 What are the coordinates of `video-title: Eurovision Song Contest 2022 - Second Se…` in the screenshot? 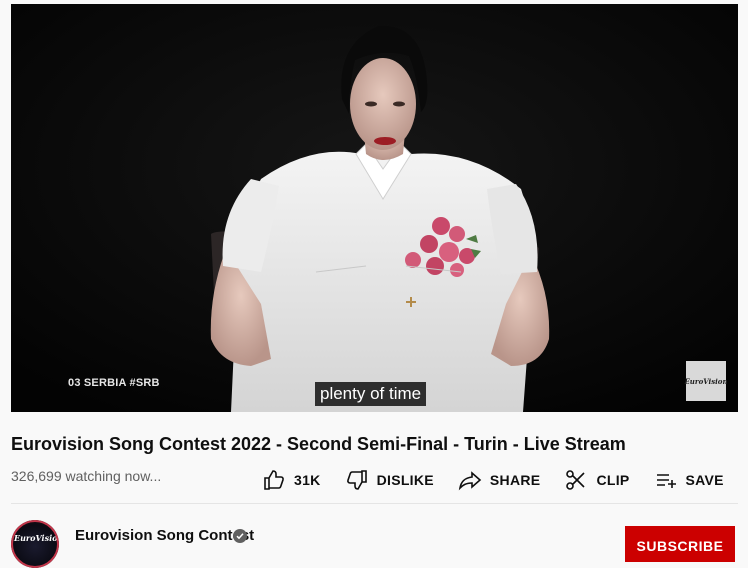 It's located at (318, 444).